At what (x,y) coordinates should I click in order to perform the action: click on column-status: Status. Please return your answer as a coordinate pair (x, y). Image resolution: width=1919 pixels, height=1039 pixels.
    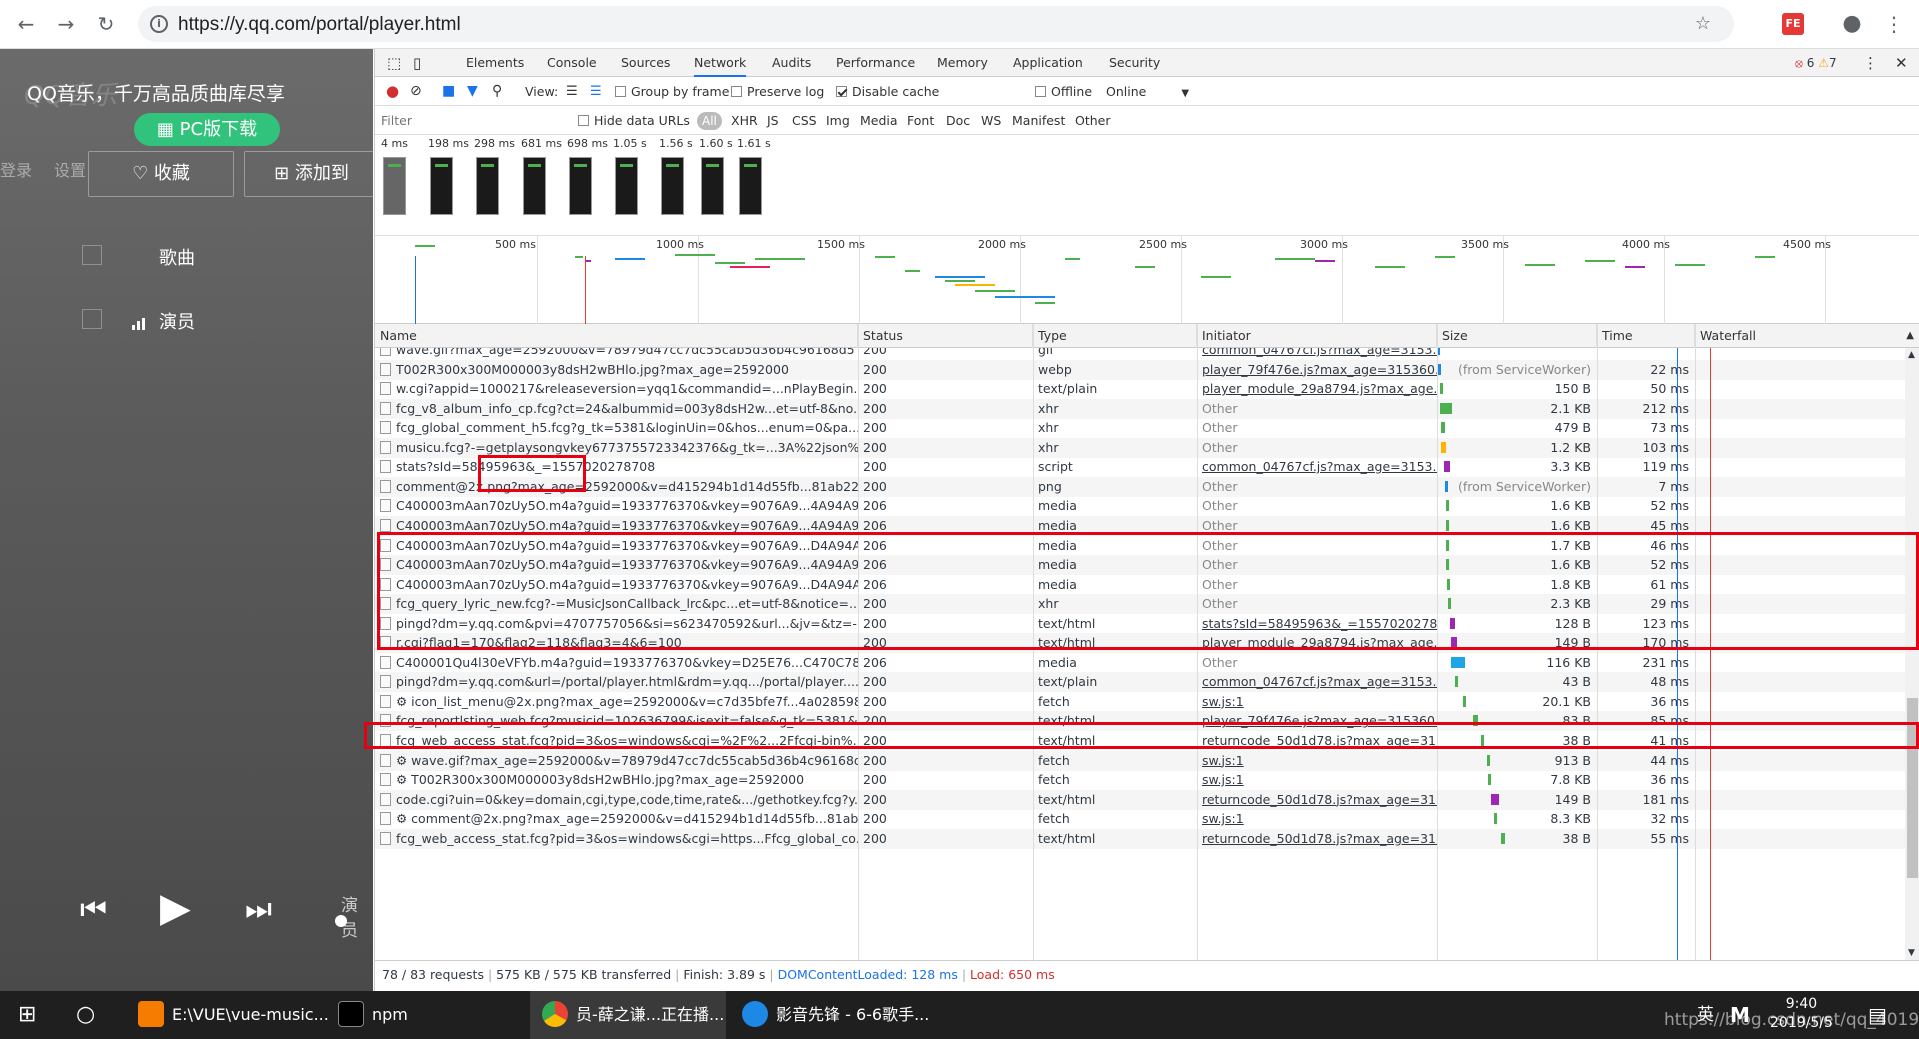
    Looking at the image, I should click on (945, 336).